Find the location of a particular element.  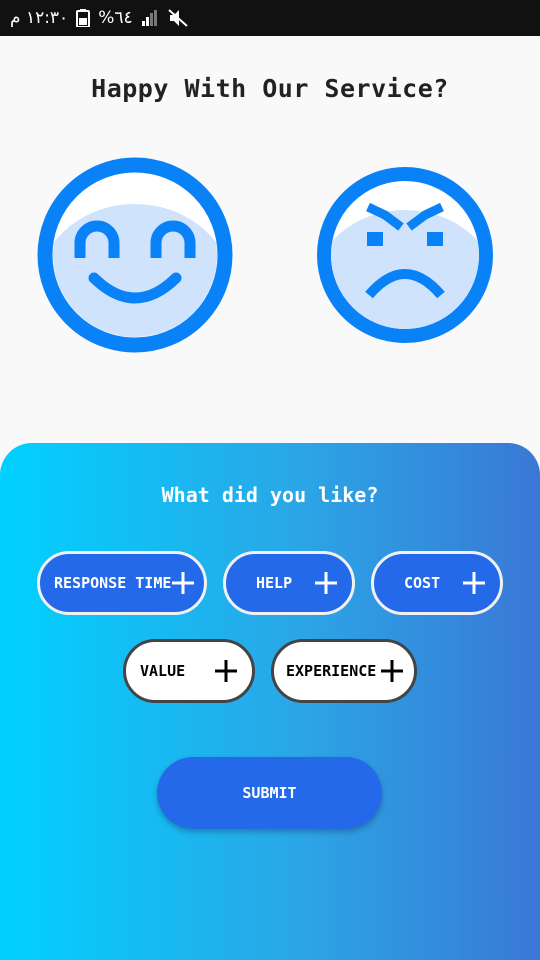

status-time: ١٢:٣٠ م is located at coordinates (39, 18).